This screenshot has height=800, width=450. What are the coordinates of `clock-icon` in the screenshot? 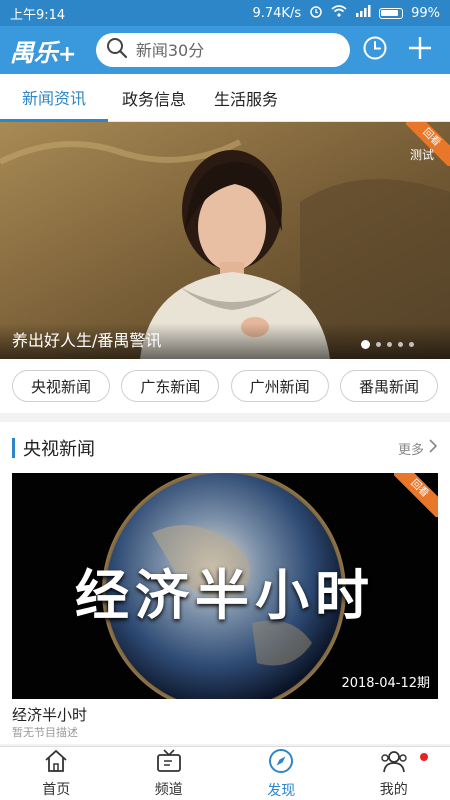 It's located at (375, 50).